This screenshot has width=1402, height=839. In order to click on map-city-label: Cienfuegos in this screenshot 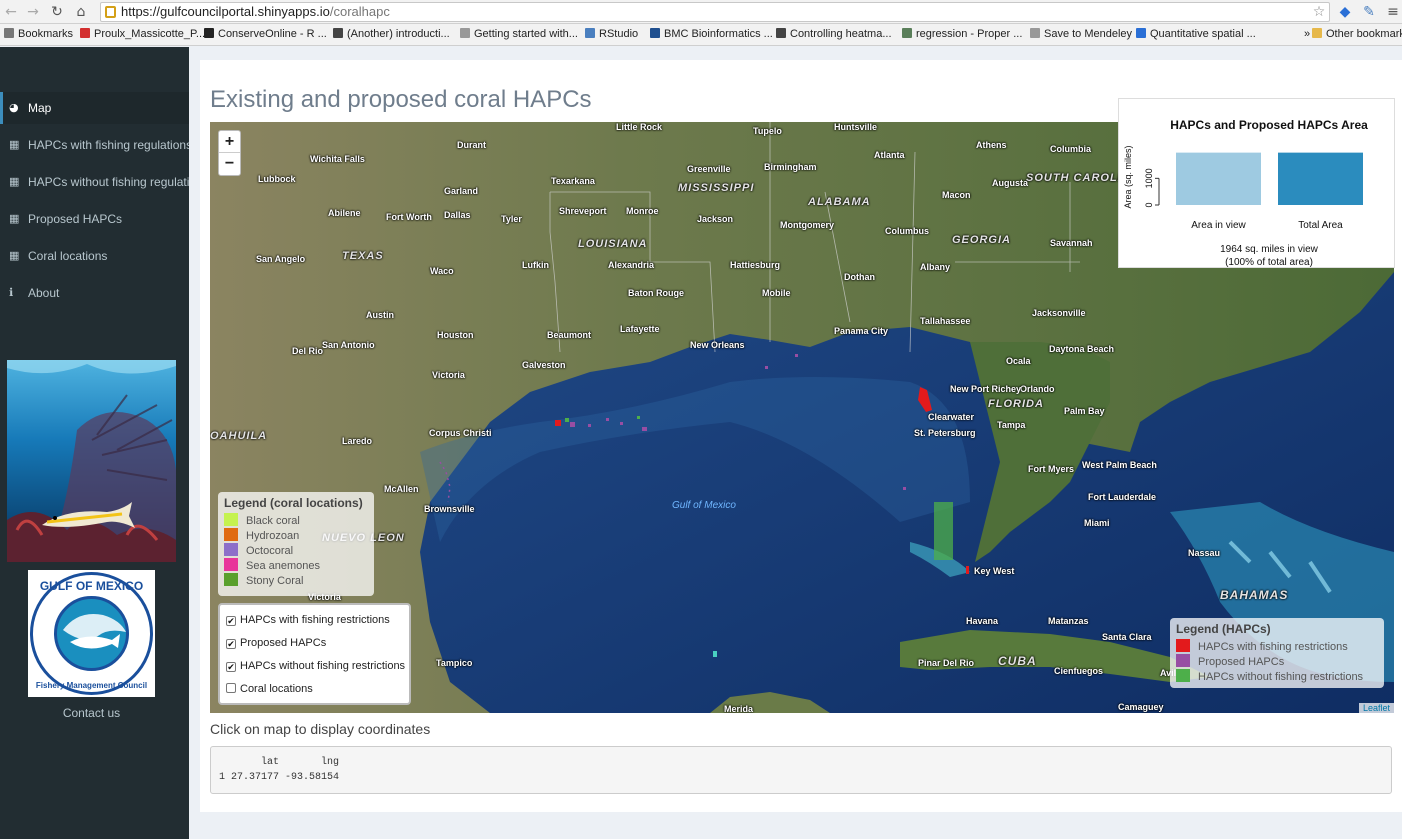, I will do `click(1079, 671)`.